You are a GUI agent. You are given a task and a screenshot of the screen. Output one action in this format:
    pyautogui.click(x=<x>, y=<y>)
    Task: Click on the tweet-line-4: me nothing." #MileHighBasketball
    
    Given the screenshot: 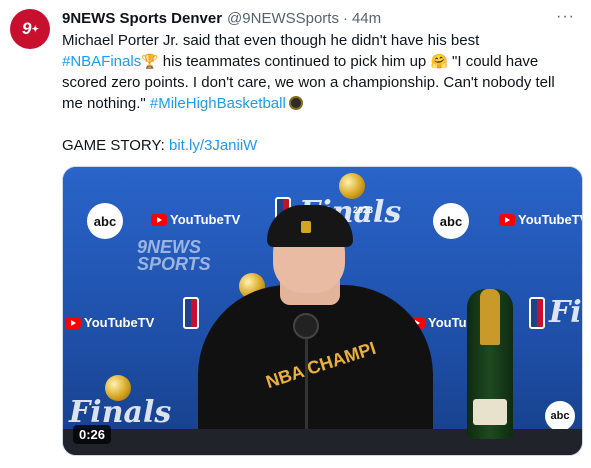 What is the action you would take?
    pyautogui.click(x=322, y=103)
    